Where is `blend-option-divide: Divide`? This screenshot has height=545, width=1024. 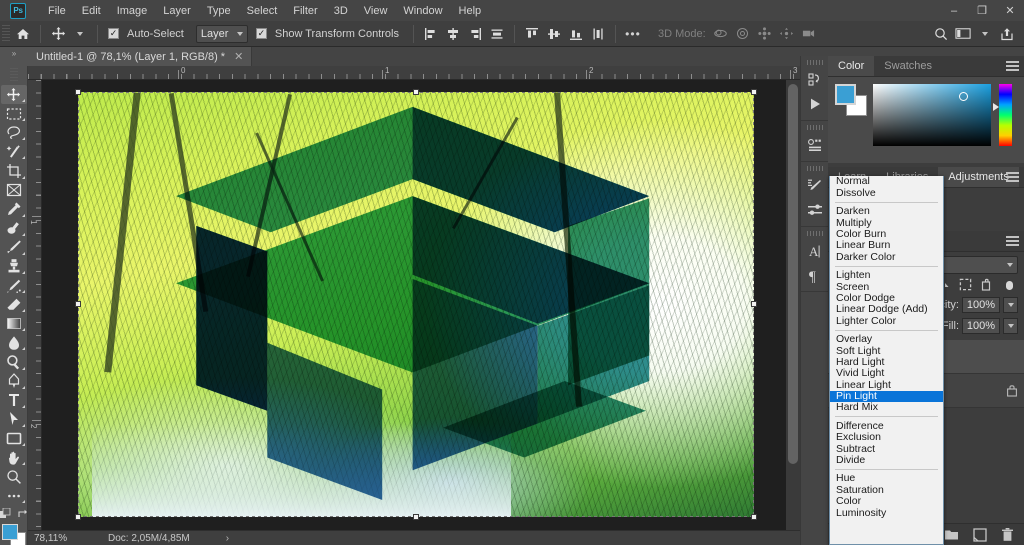
blend-option-divide: Divide is located at coordinates (886, 460).